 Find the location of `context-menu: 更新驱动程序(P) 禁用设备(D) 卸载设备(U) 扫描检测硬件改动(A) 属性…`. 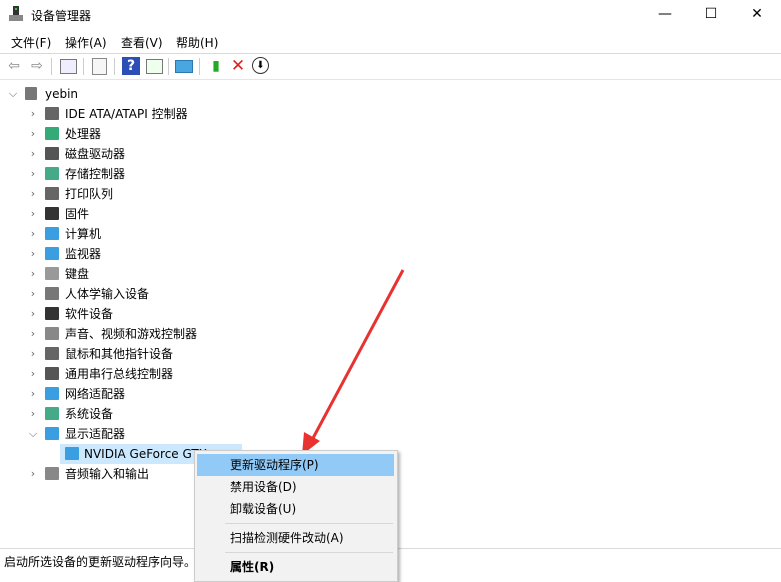

context-menu: 更新驱动程序(P) 禁用设备(D) 卸载设备(U) 扫描检测硬件改动(A) 属性… is located at coordinates (296, 516).